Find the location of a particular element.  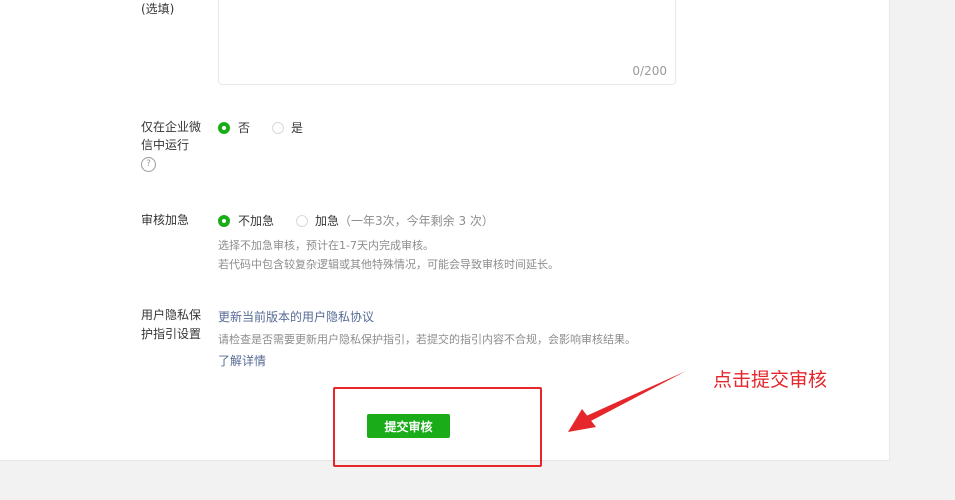

help-icon: ? is located at coordinates (148, 164).